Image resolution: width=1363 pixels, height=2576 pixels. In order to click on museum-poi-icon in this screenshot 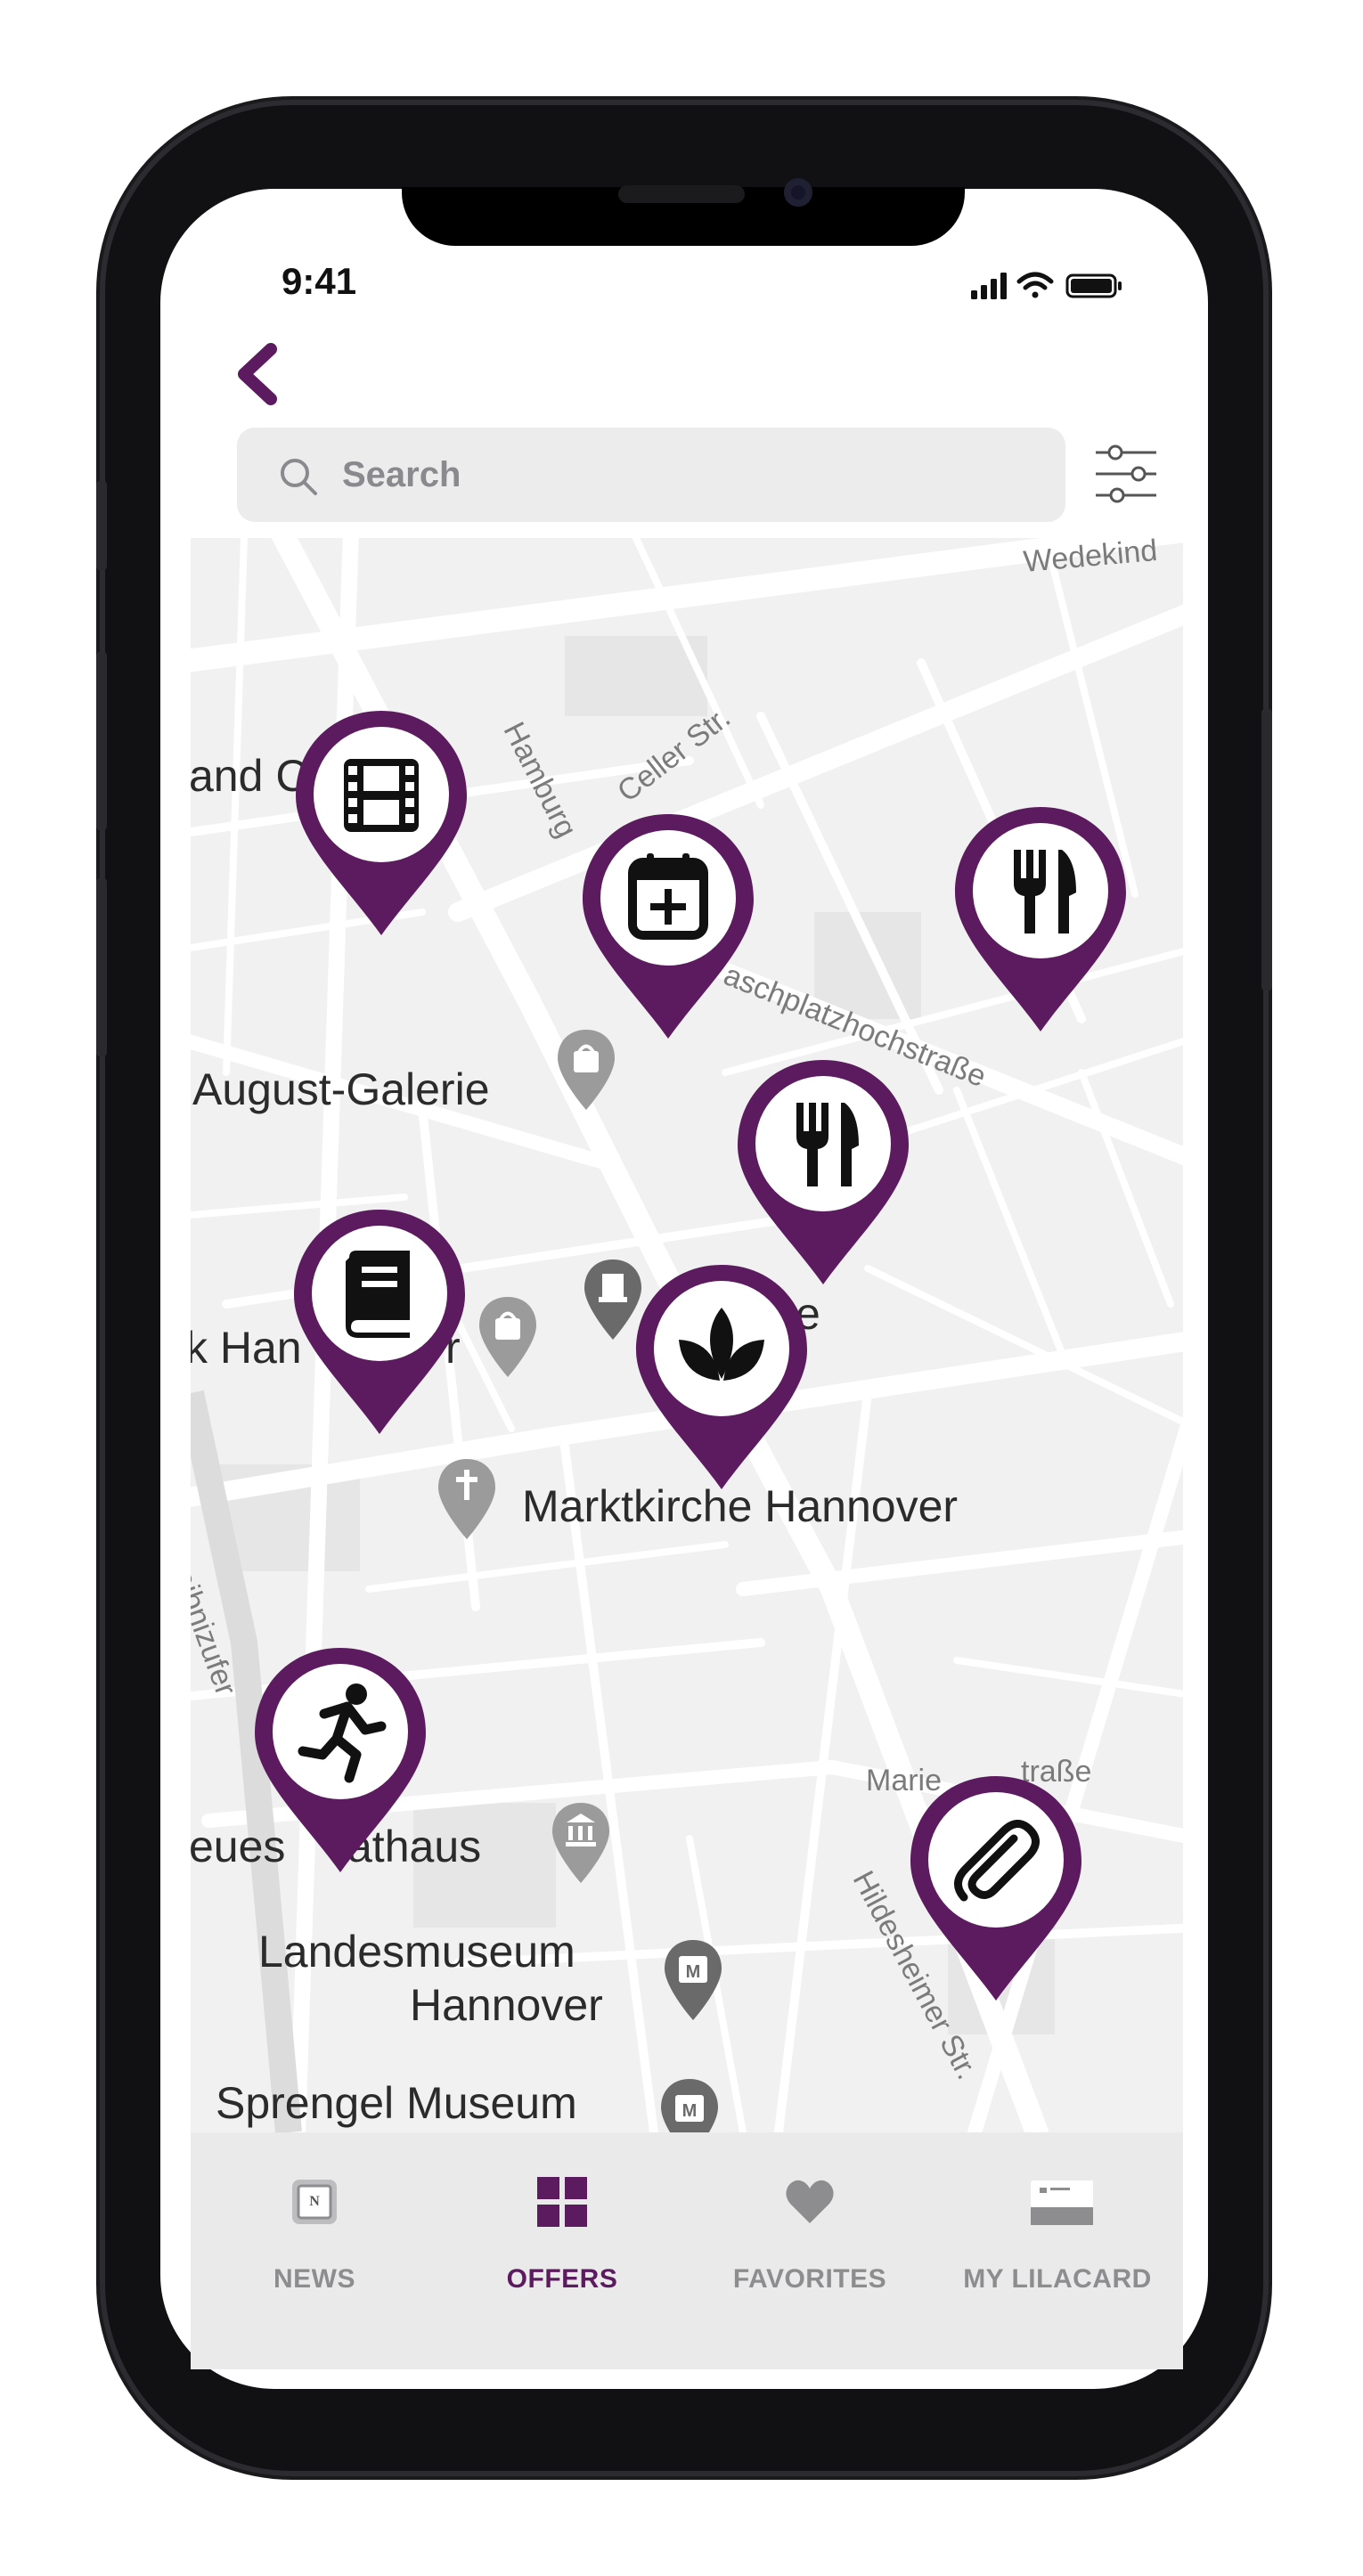, I will do `click(581, 1843)`.